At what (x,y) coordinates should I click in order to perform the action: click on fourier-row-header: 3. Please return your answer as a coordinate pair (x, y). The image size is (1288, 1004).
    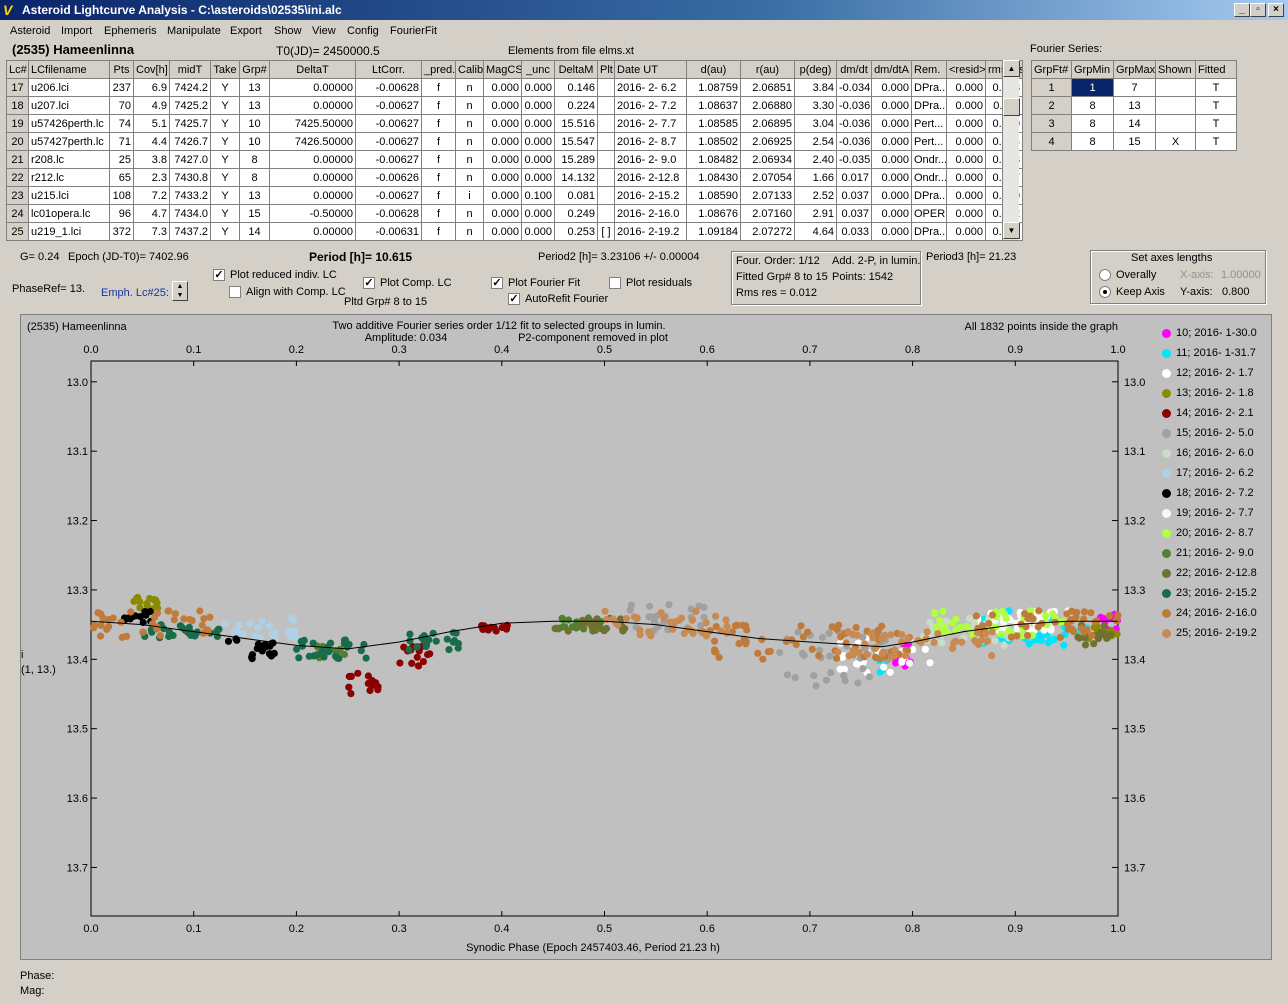
    Looking at the image, I should click on (1051, 123).